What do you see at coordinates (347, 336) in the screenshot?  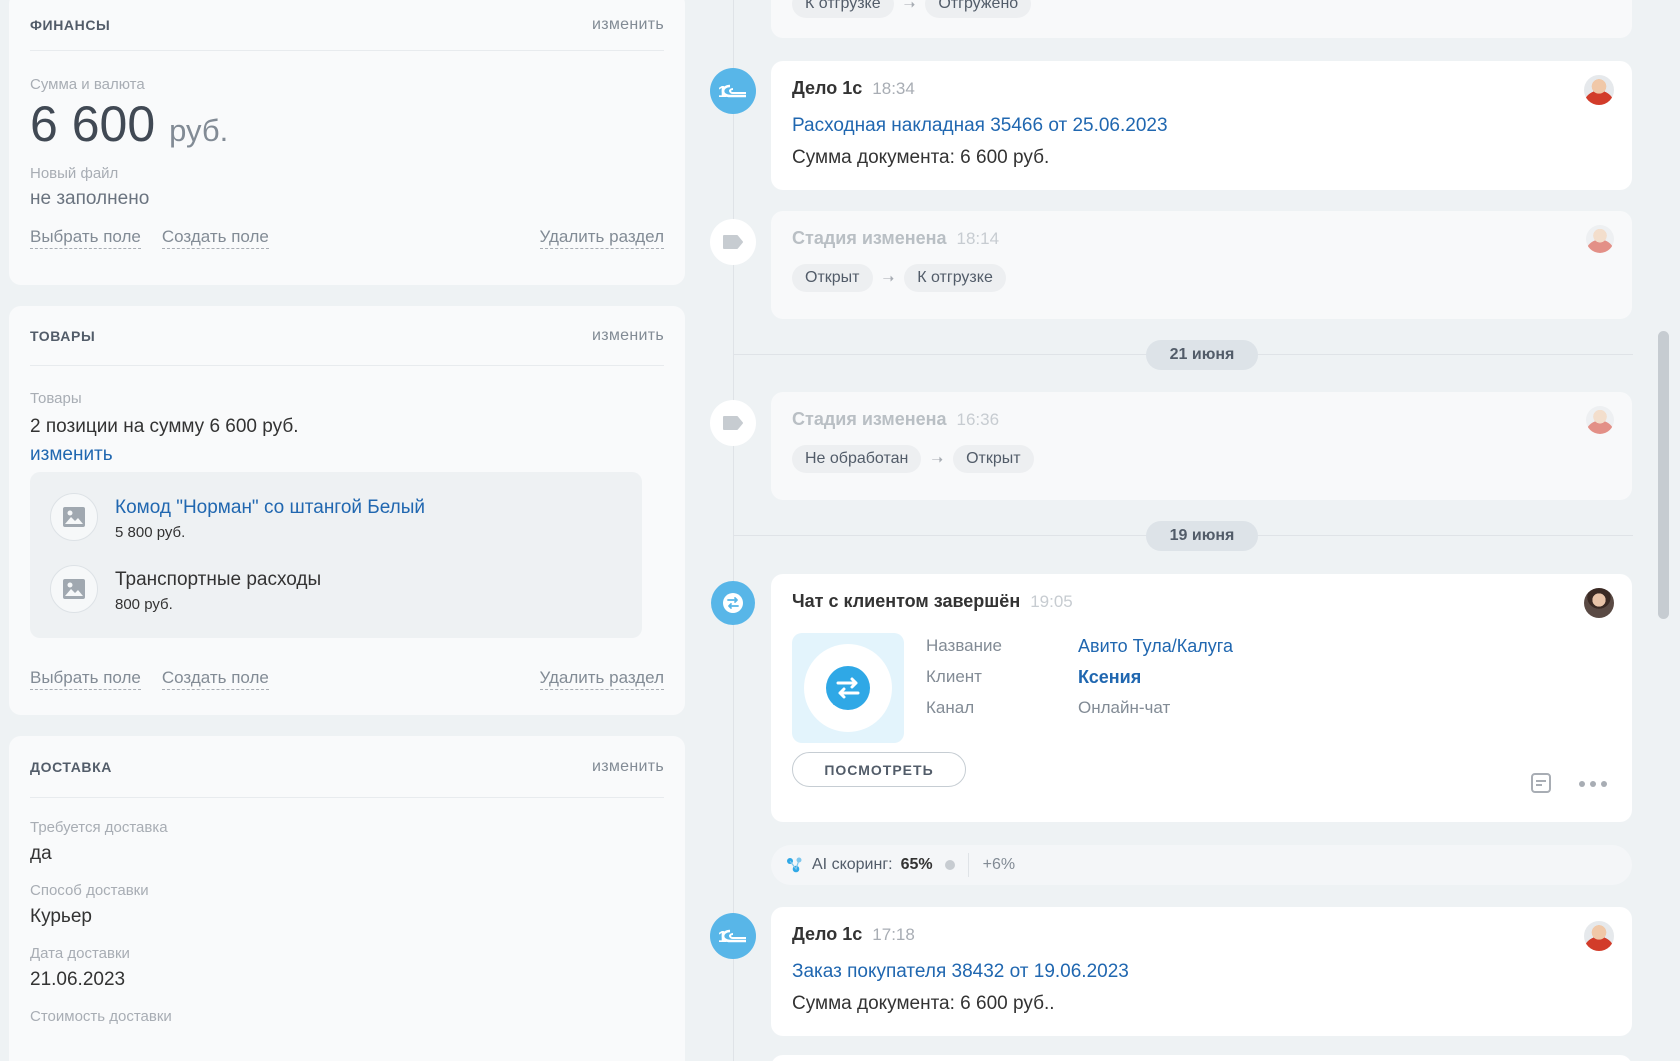 I see `goods-card-header: ТОВАРЫ изменить` at bounding box center [347, 336].